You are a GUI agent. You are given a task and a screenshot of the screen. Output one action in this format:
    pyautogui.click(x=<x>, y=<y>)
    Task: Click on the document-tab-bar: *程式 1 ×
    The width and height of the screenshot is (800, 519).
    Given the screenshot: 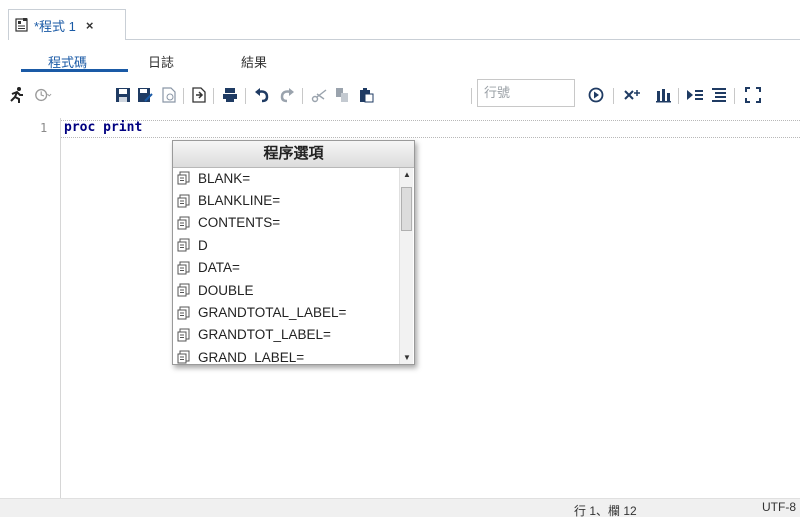 What is the action you would take?
    pyautogui.click(x=400, y=20)
    